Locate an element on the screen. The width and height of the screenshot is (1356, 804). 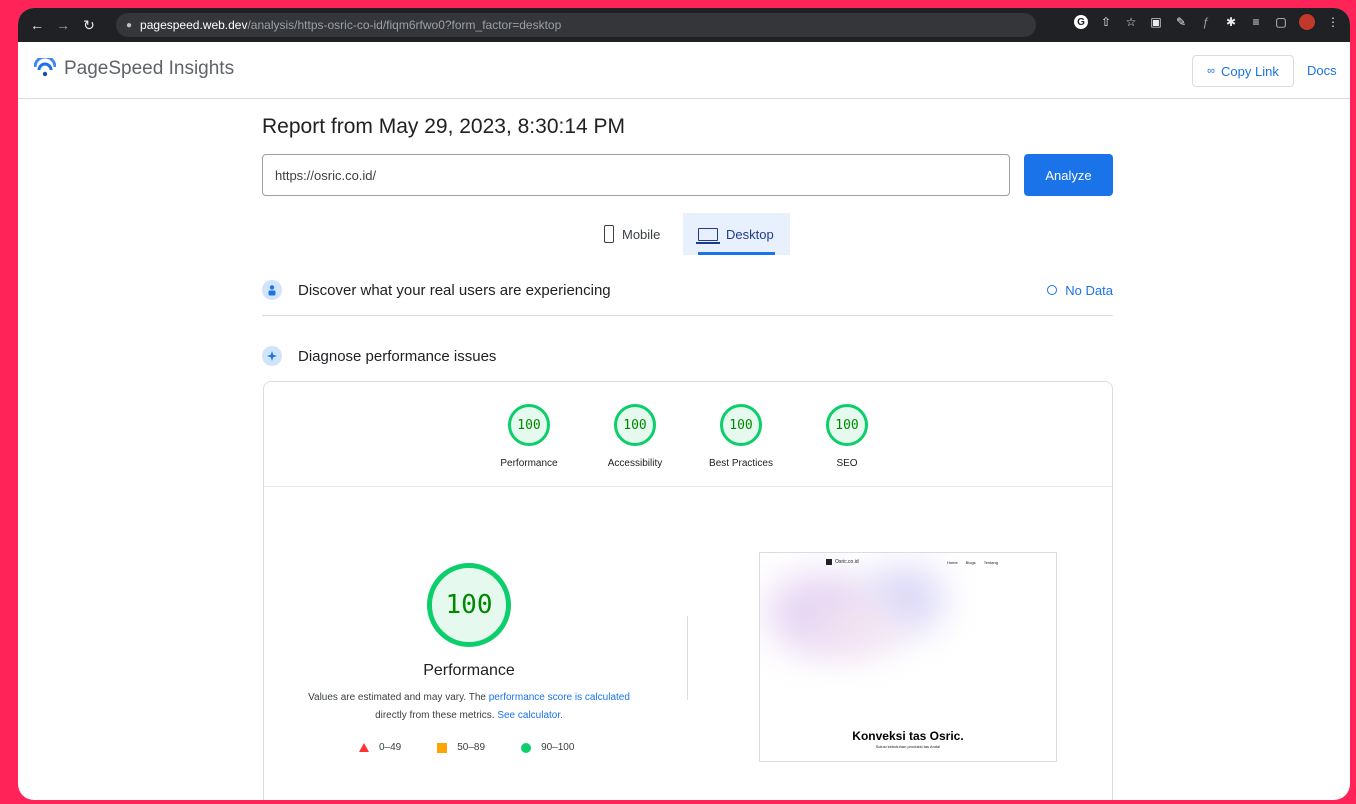
gauge-performance: 100 Performance is located at coordinates (529, 436).